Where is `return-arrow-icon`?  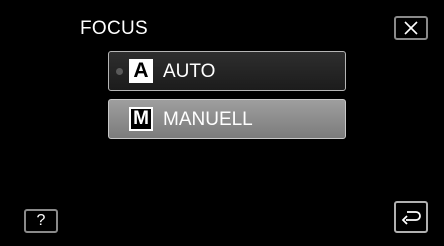
return-arrow-icon is located at coordinates (411, 218).